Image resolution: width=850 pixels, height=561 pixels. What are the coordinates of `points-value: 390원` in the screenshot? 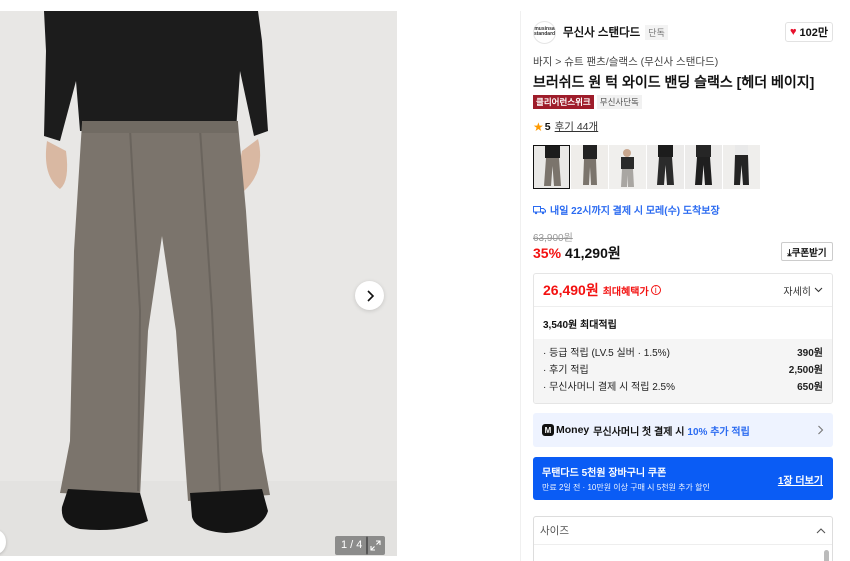 It's located at (810, 353).